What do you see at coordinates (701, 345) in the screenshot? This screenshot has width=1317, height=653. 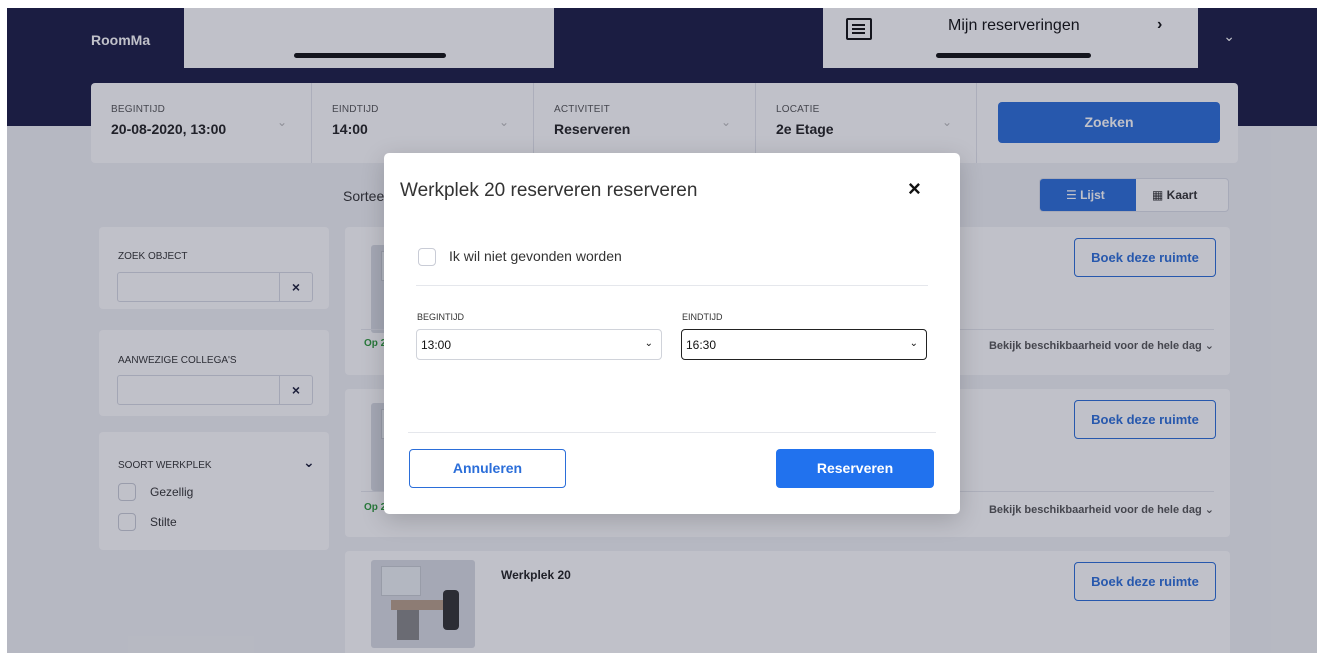 I see `select-value: 16:30` at bounding box center [701, 345].